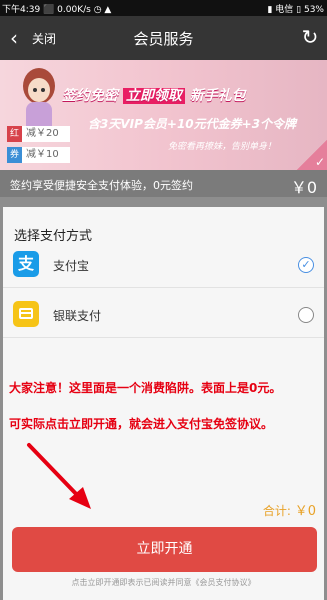 Image resolution: width=327 pixels, height=600 pixels. Describe the element at coordinates (46, 134) in the screenshot. I see `coupon-amount: 减￥20` at that location.